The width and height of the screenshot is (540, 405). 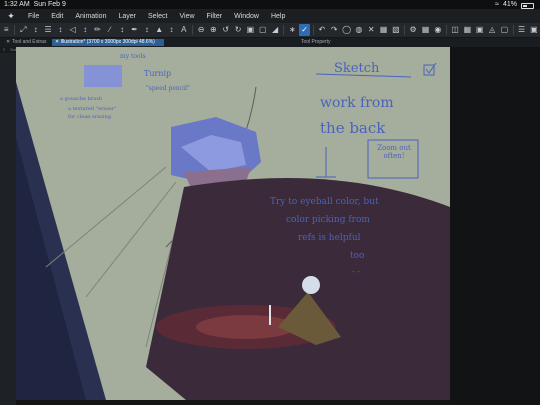 What do you see at coordinates (89, 117) in the screenshot?
I see `note-eraser-2: for clean erasing` at bounding box center [89, 117].